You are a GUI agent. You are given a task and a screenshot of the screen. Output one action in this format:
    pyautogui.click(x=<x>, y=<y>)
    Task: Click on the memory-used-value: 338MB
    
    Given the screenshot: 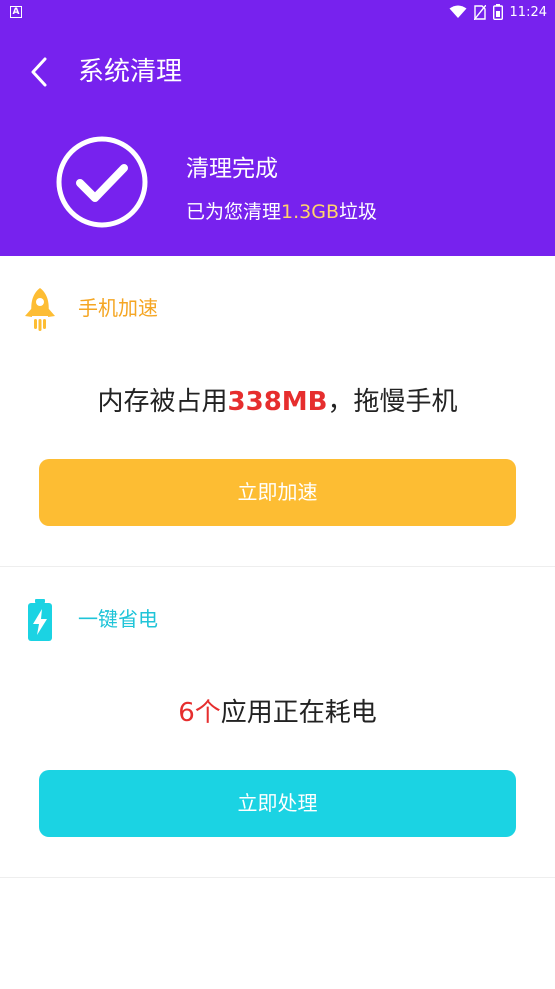 What is the action you would take?
    pyautogui.click(x=277, y=402)
    